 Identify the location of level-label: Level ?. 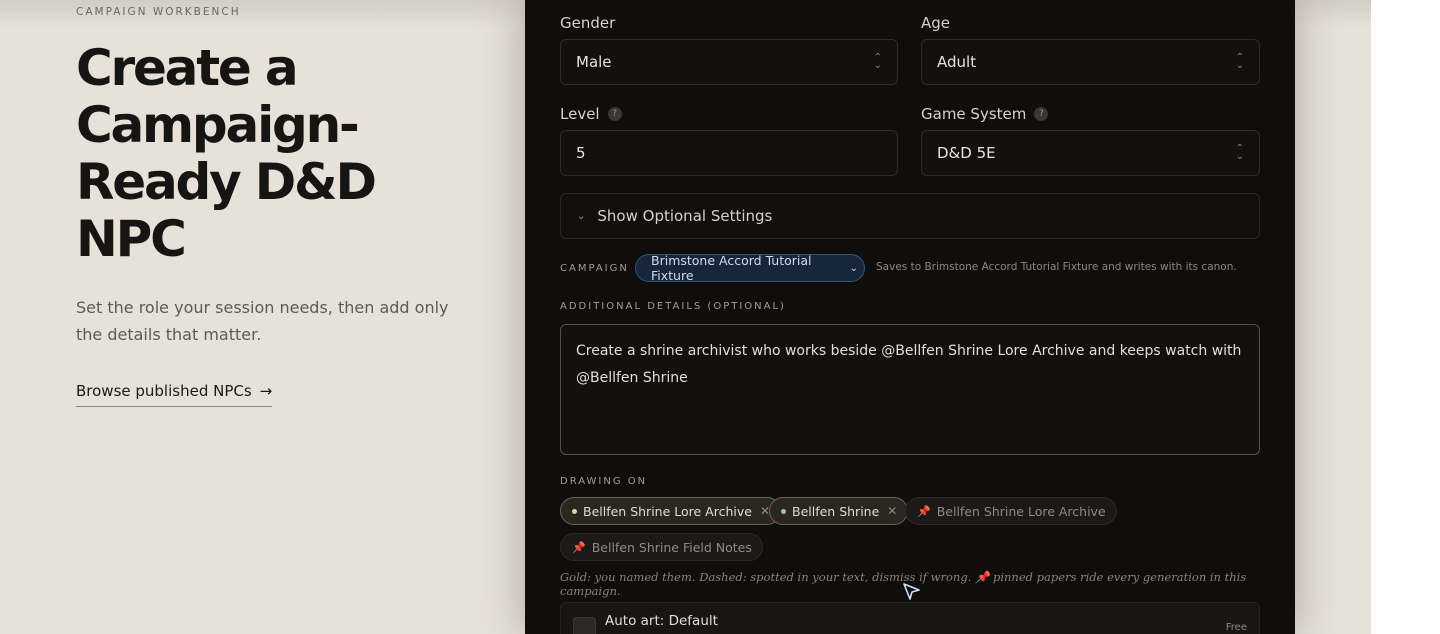
(591, 114).